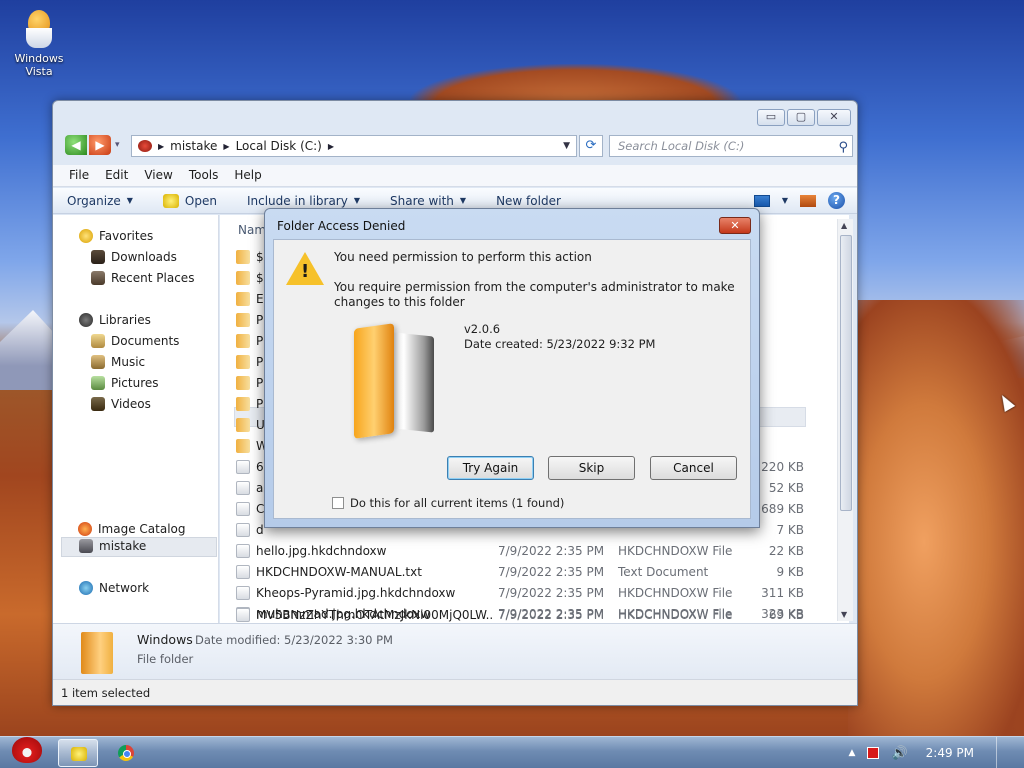  Describe the element at coordinates (247, 175) in the screenshot. I see `menu-help: Help` at that location.